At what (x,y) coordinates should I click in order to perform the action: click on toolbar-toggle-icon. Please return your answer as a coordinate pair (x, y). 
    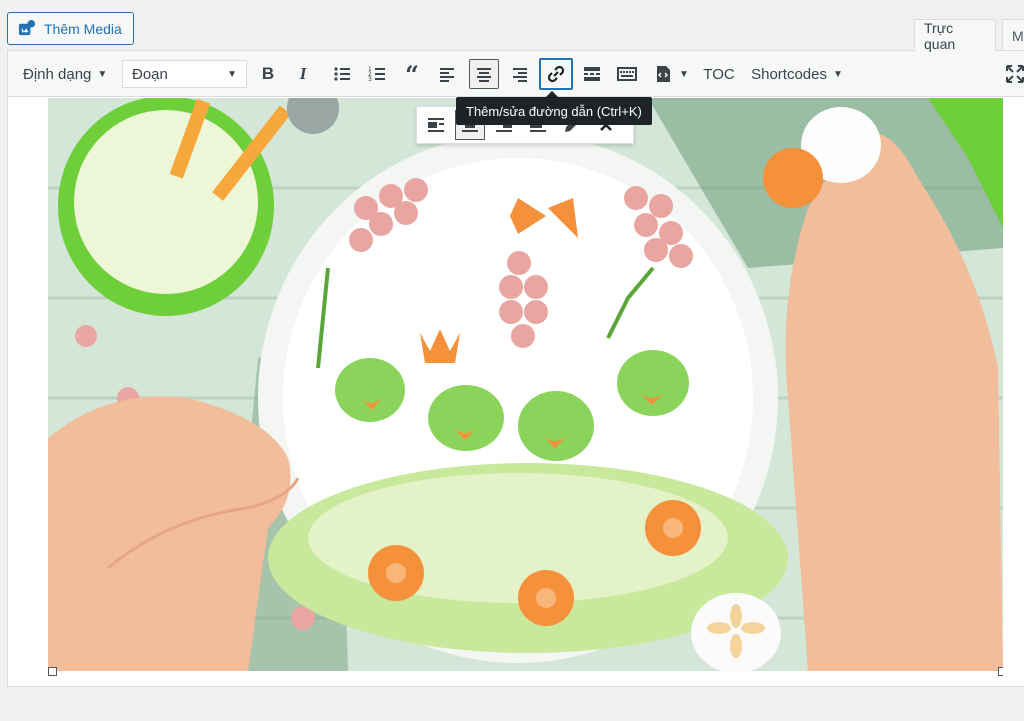
    Looking at the image, I should click on (627, 74).